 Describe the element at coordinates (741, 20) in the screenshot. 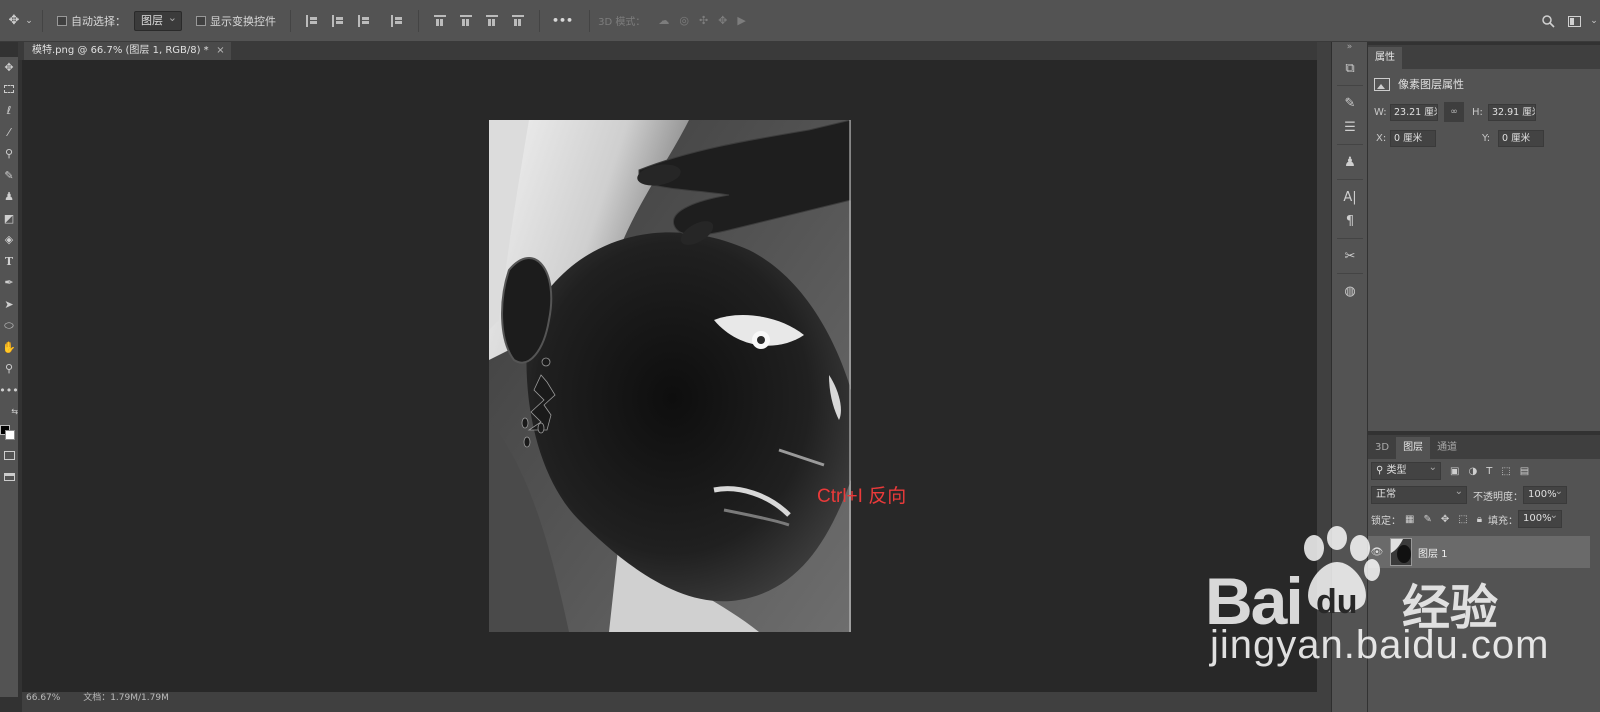

I see `3d-scale-icon: ▶` at that location.